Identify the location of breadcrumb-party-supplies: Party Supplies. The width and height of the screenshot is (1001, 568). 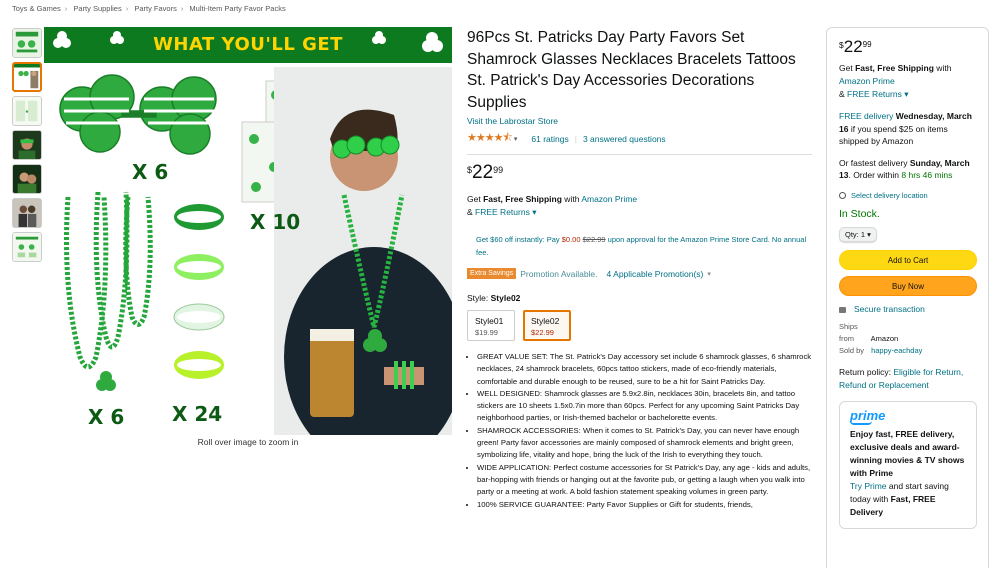
(97, 8).